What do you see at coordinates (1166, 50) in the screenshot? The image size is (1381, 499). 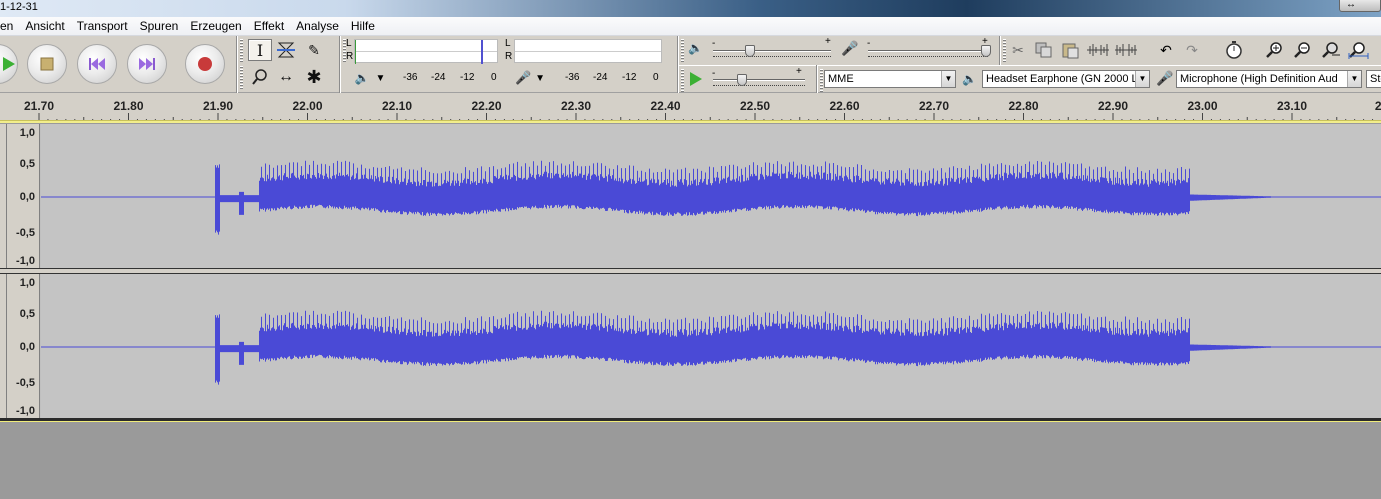 I see `undo-button: ↶` at bounding box center [1166, 50].